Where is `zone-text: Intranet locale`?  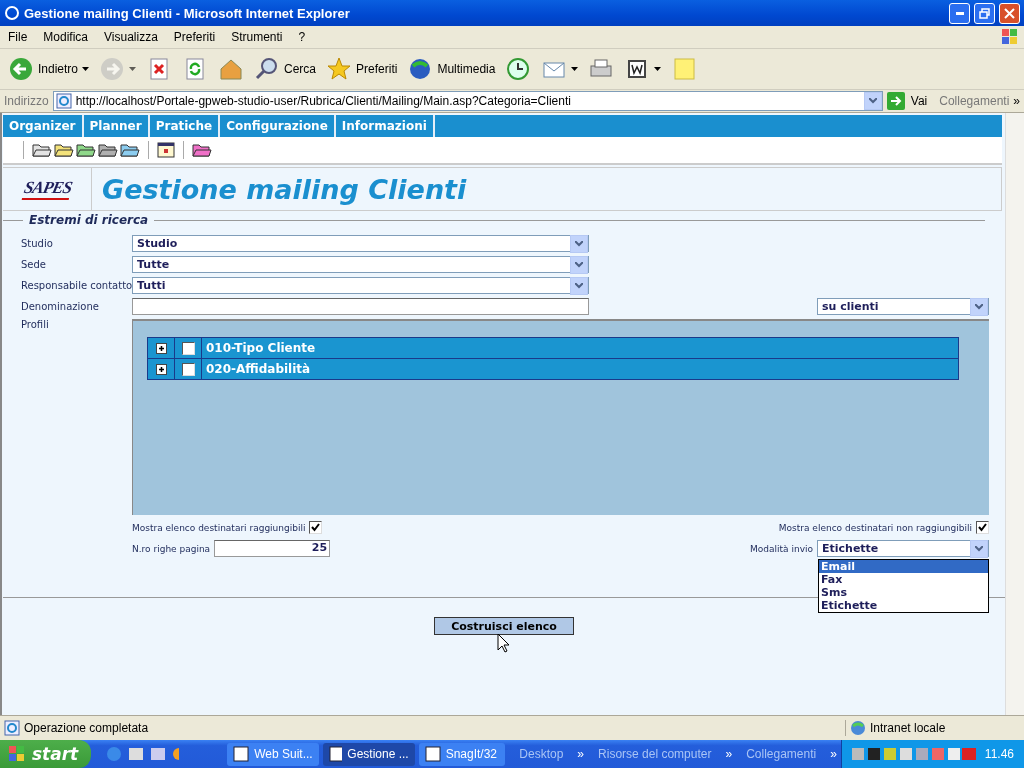
zone-text: Intranet locale is located at coordinates (908, 728).